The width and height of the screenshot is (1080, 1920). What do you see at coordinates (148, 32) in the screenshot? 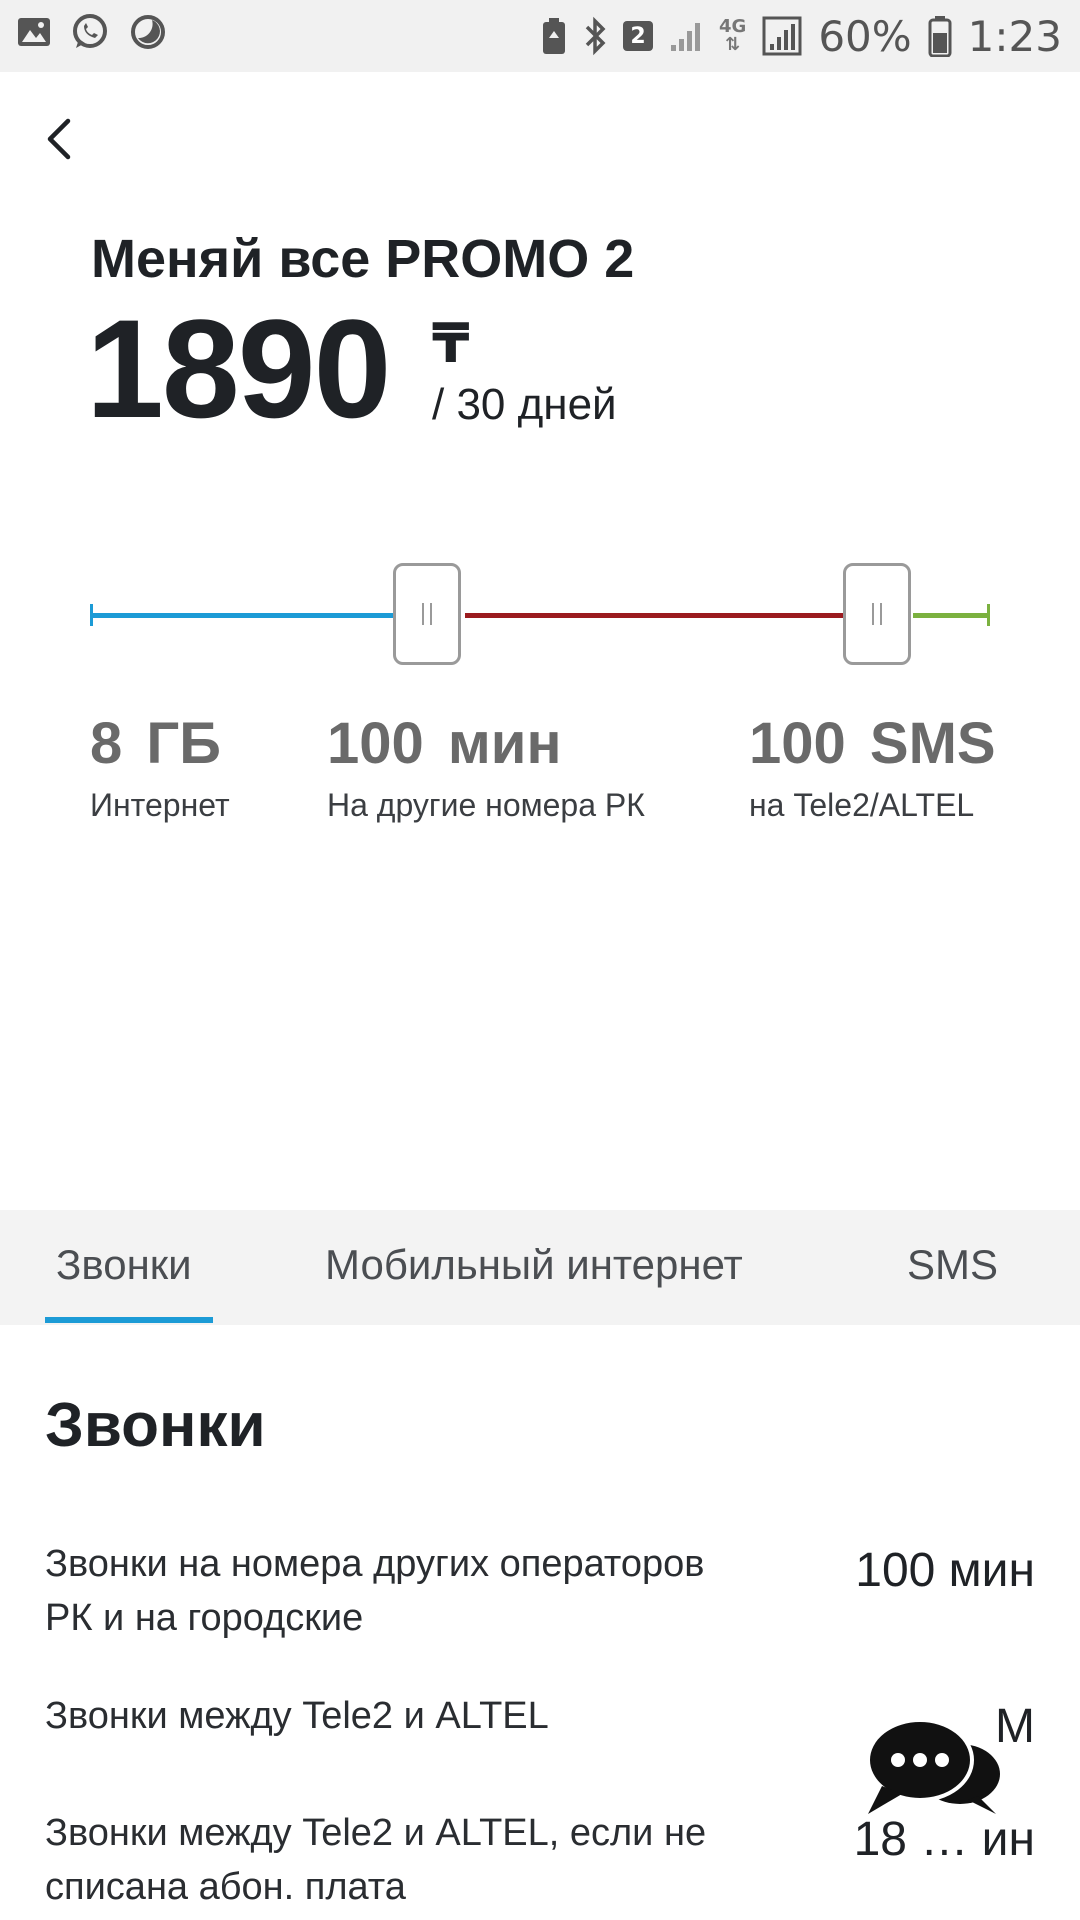
I see `moon-icon` at bounding box center [148, 32].